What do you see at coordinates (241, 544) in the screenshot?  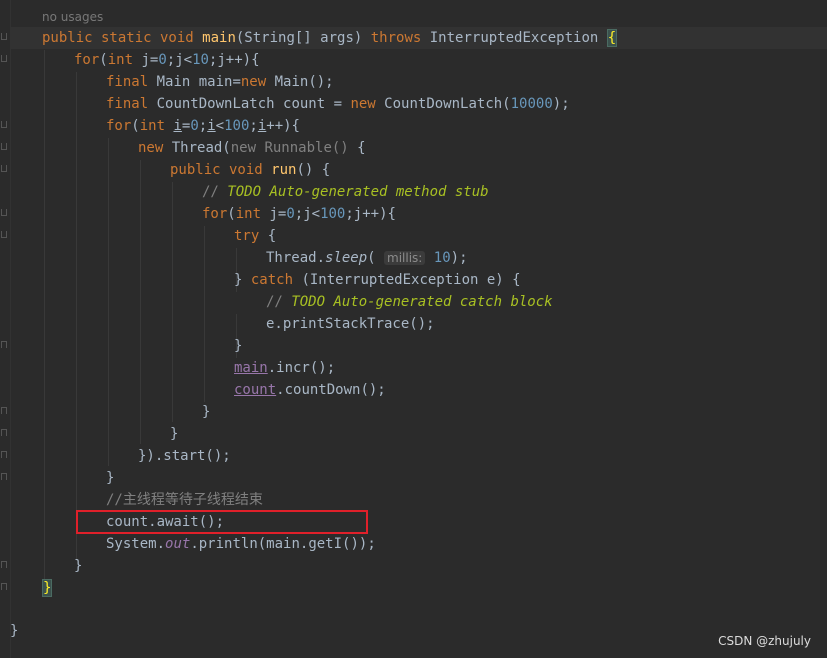 I see `code-line: System.out.println(main.getI());` at bounding box center [241, 544].